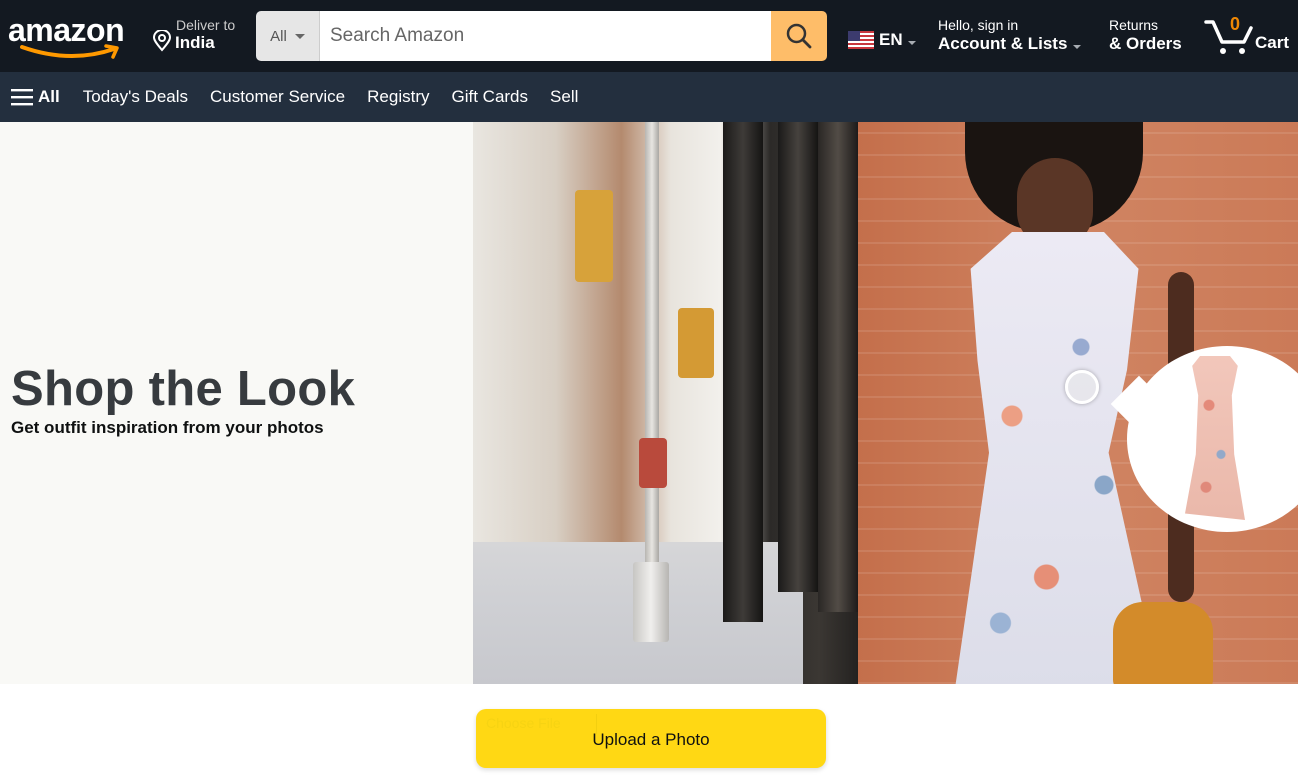 Image resolution: width=1298 pixels, height=784 pixels. I want to click on search-button, so click(799, 36).